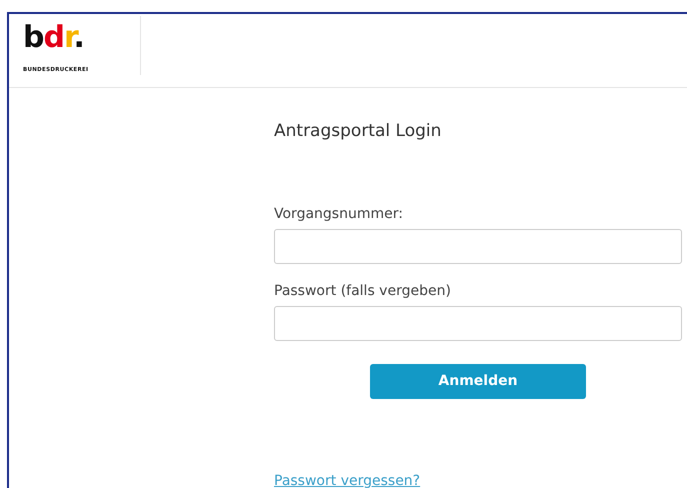 Image resolution: width=687 pixels, height=488 pixels. What do you see at coordinates (358, 131) in the screenshot?
I see `page-title: Antragsportal Login` at bounding box center [358, 131].